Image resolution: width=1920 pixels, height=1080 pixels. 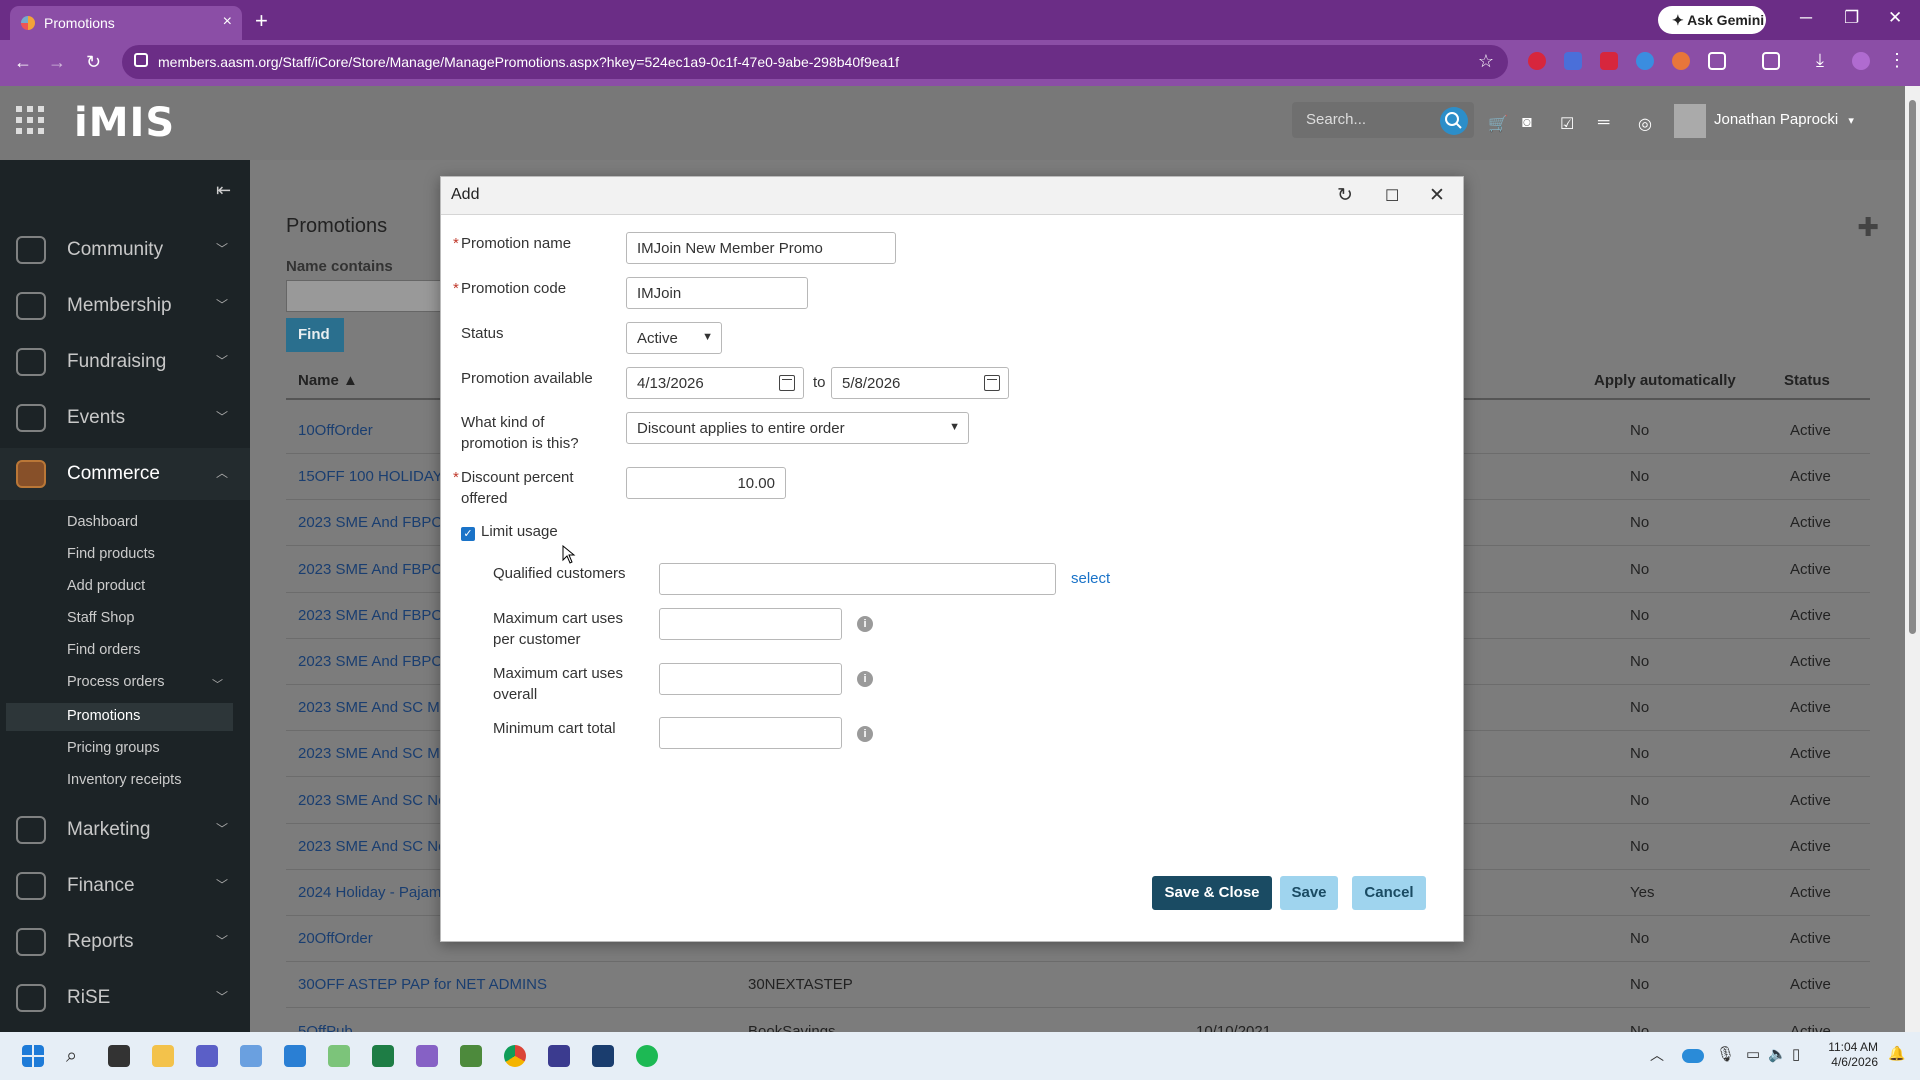 What do you see at coordinates (227, 22) in the screenshot?
I see `close-tab-icon: ×` at bounding box center [227, 22].